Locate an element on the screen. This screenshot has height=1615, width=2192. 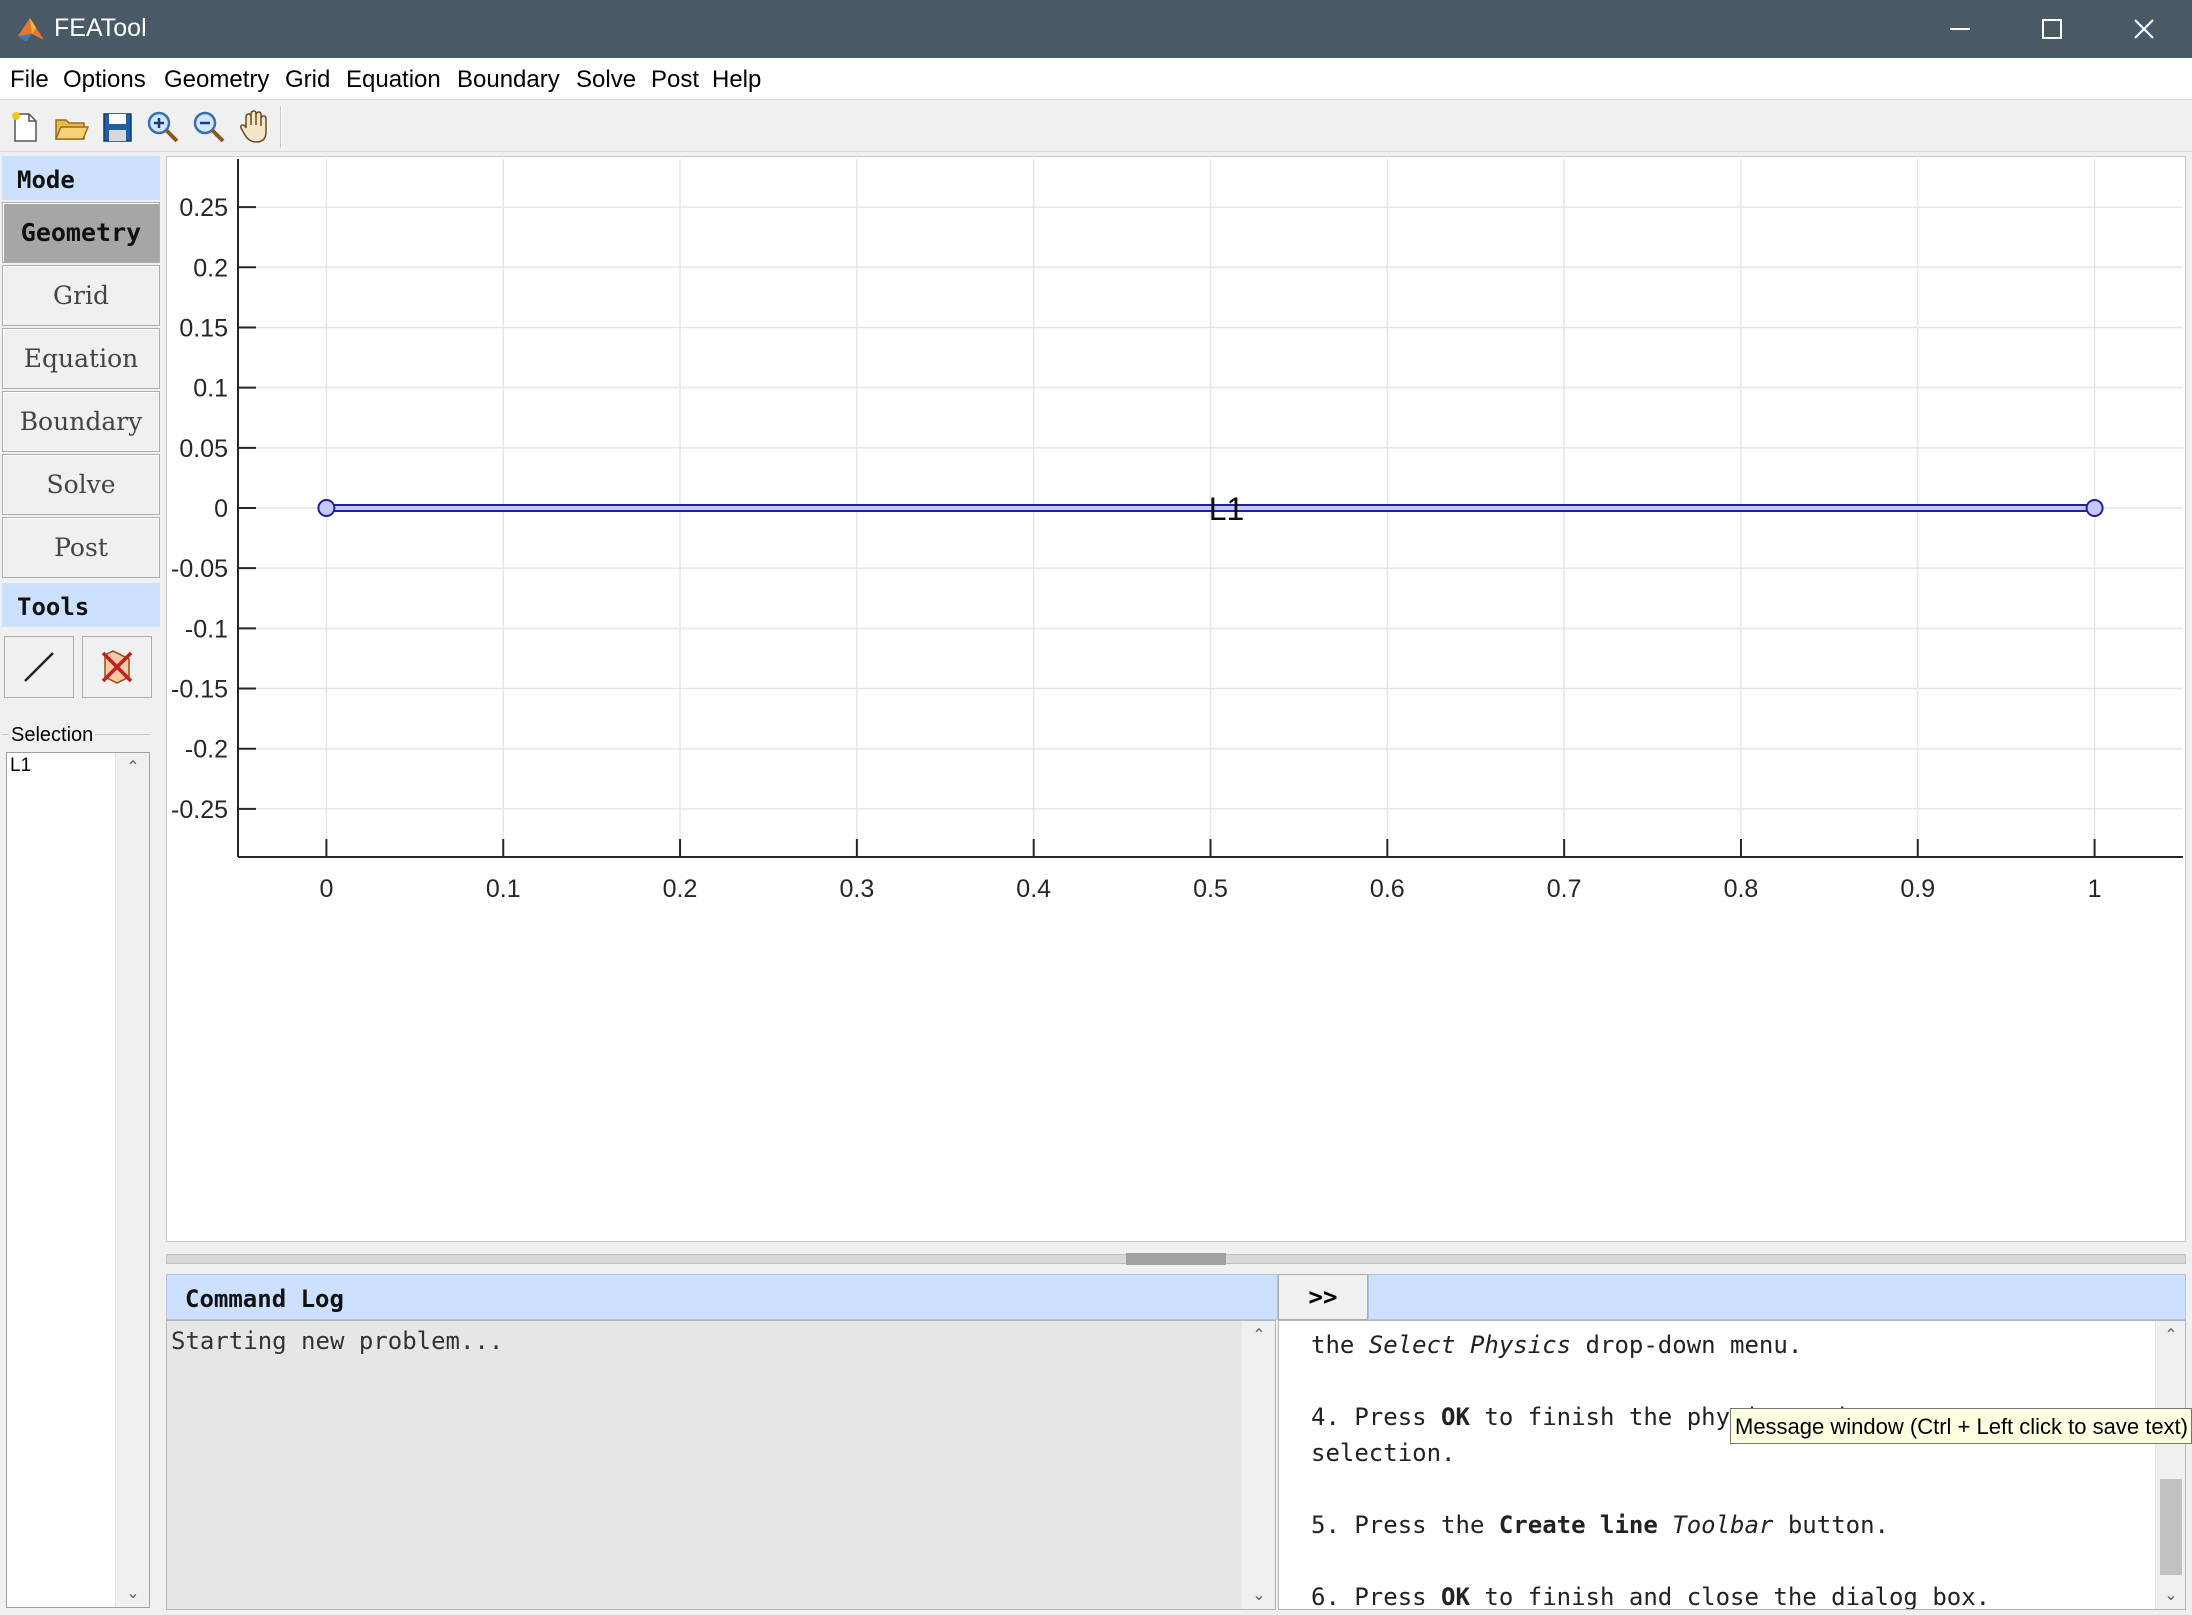
message-segment: 5. Press the is located at coordinates (1405, 1525).